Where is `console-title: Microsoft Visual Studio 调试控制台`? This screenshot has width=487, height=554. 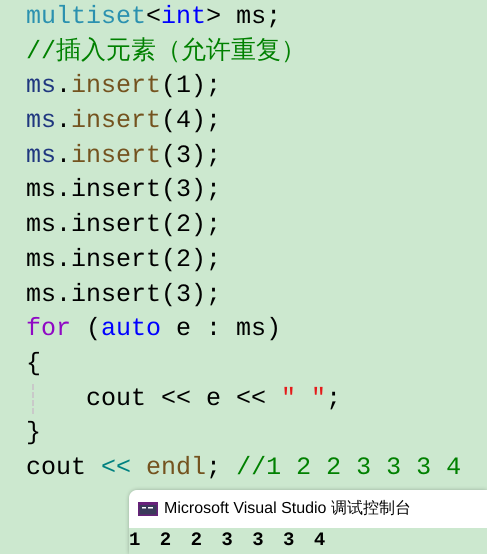
console-title: Microsoft Visual Studio 调试控制台 is located at coordinates (287, 508).